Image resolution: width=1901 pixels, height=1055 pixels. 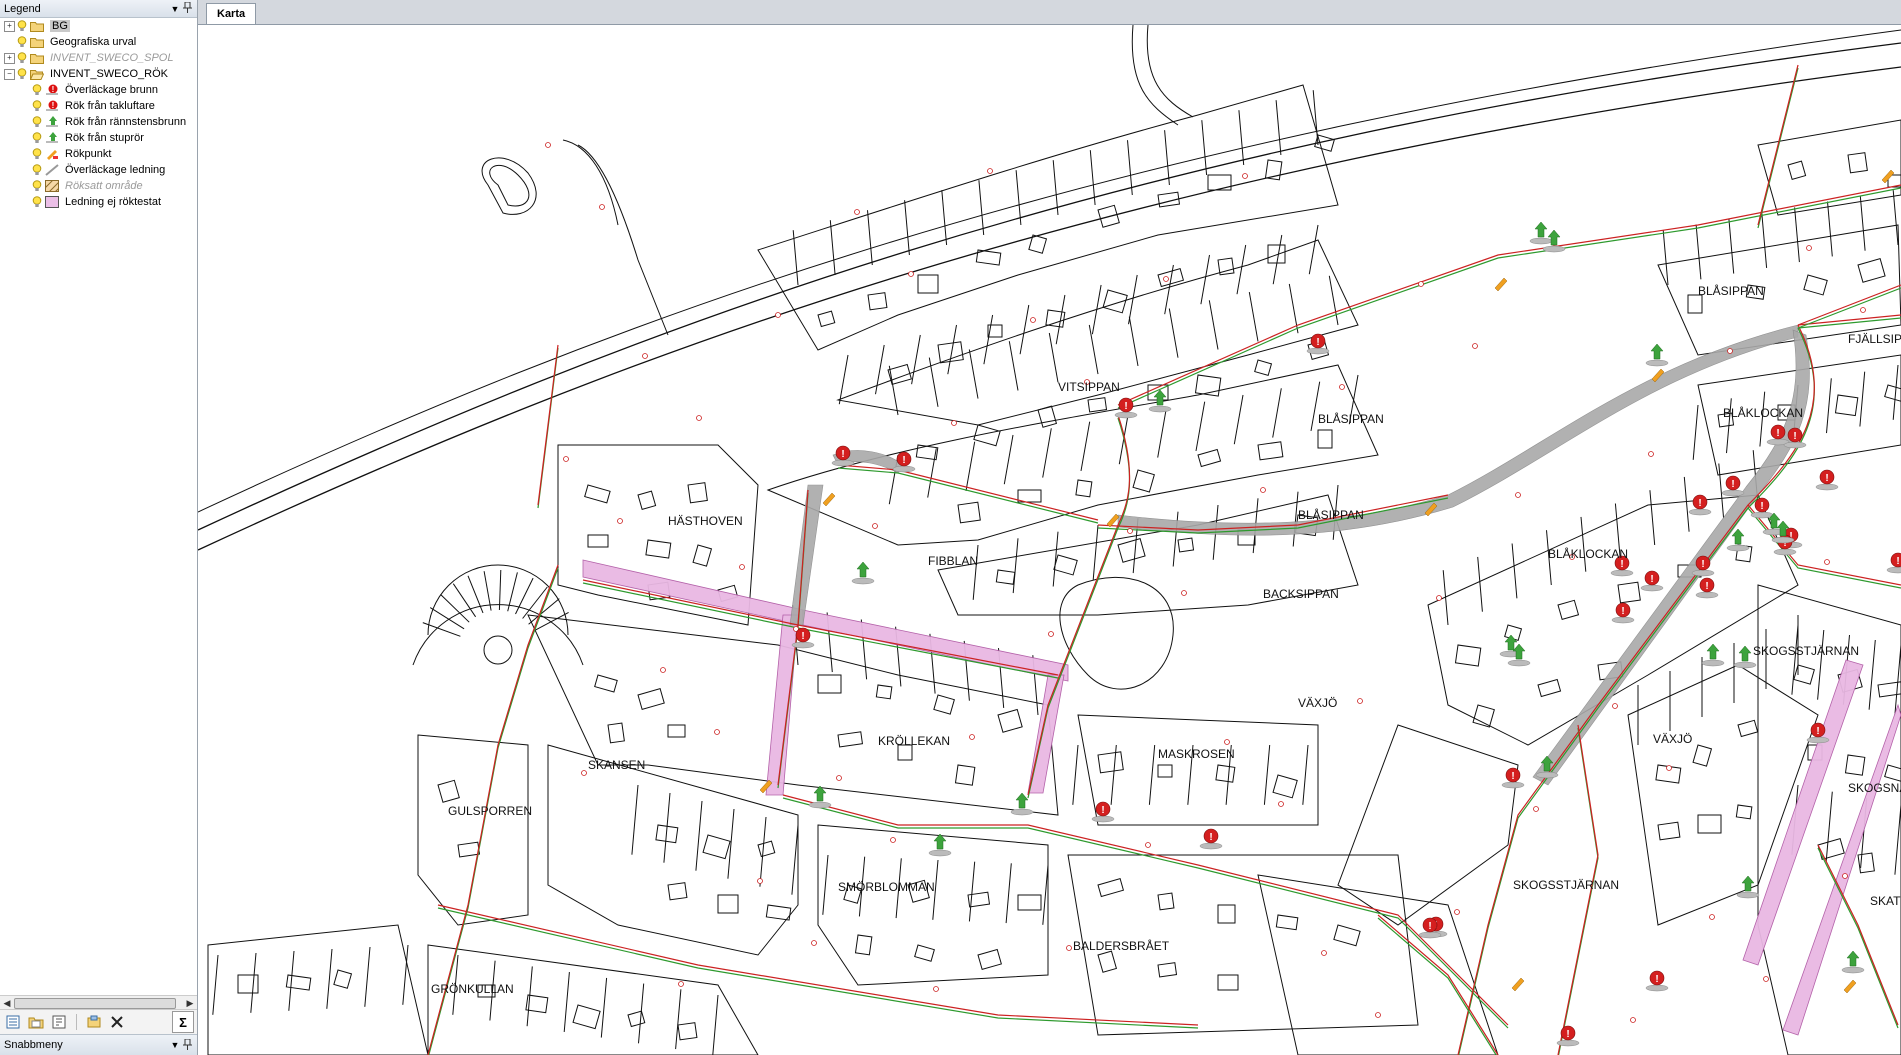 I want to click on legend-item: Rök från stuprör, so click(x=98, y=138).